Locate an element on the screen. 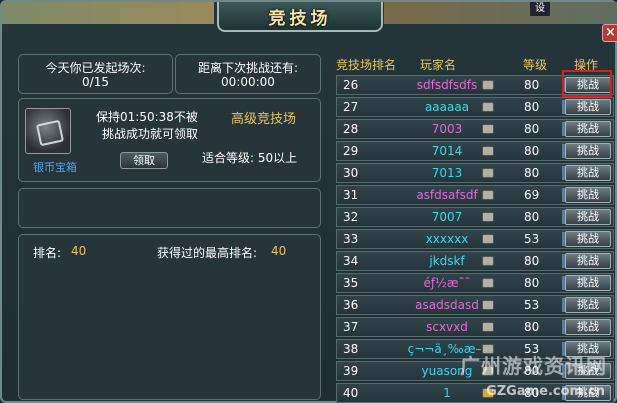 This screenshot has height=403, width=617. launched-label: 今天你已发起场次: is located at coordinates (95, 68).